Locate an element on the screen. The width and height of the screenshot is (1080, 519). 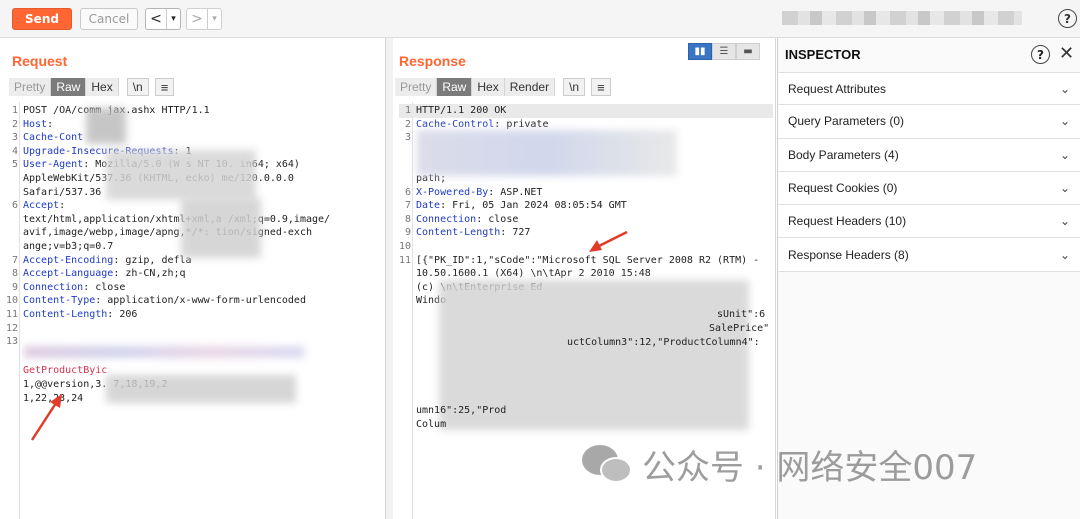
request-newline-toggle: \n is located at coordinates (137, 87).